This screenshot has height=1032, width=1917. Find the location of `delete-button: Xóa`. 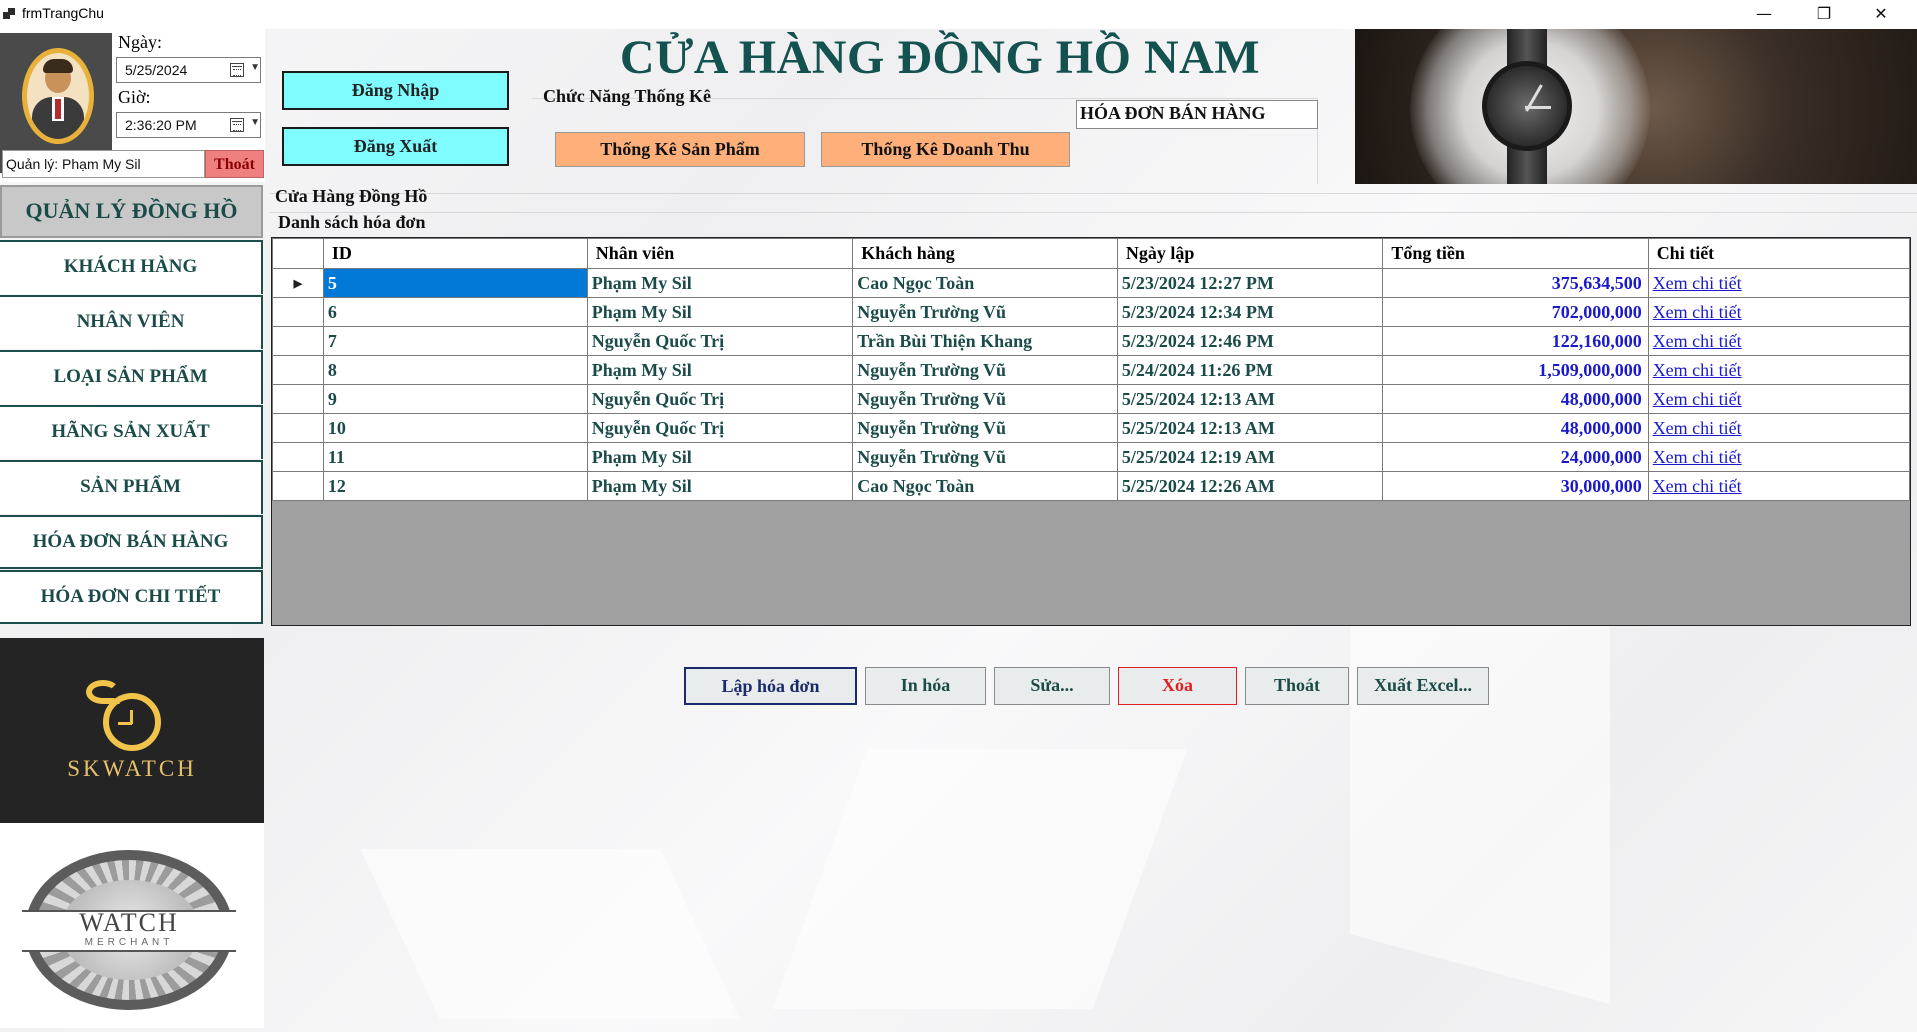

delete-button: Xóa is located at coordinates (1177, 686).